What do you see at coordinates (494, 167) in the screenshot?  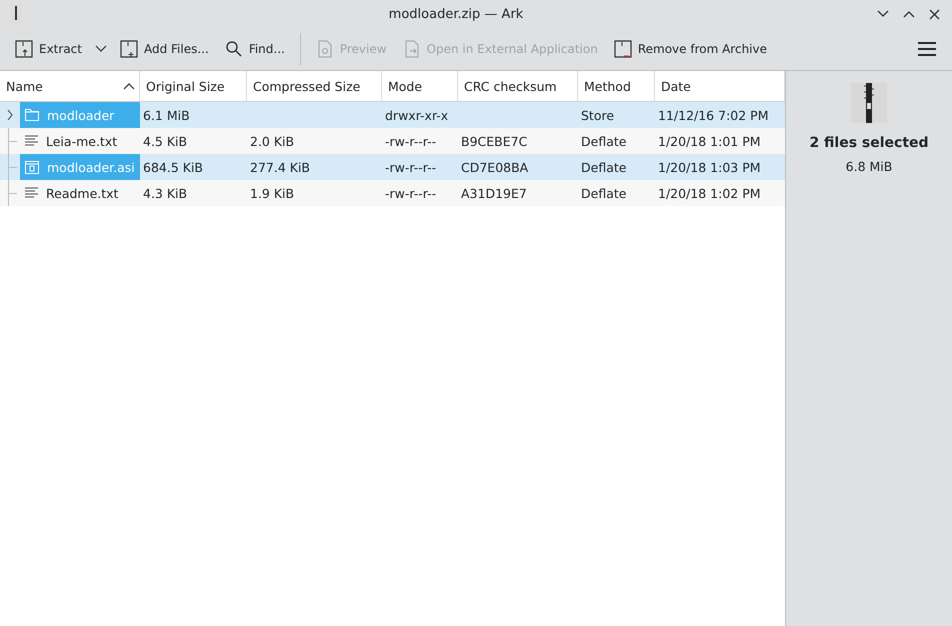 I see `table-cell: CD7E08BA` at bounding box center [494, 167].